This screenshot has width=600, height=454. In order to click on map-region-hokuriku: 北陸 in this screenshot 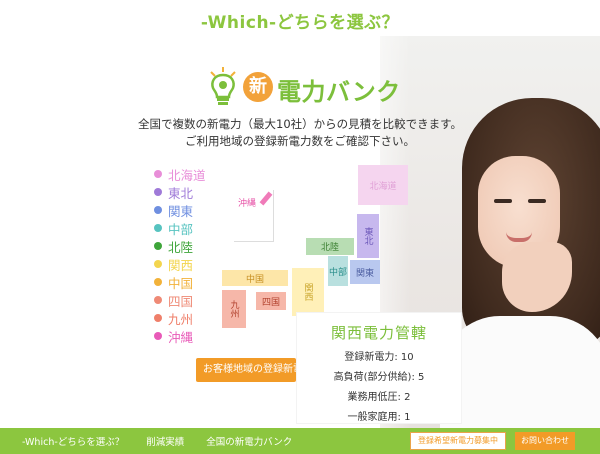, I will do `click(330, 246)`.